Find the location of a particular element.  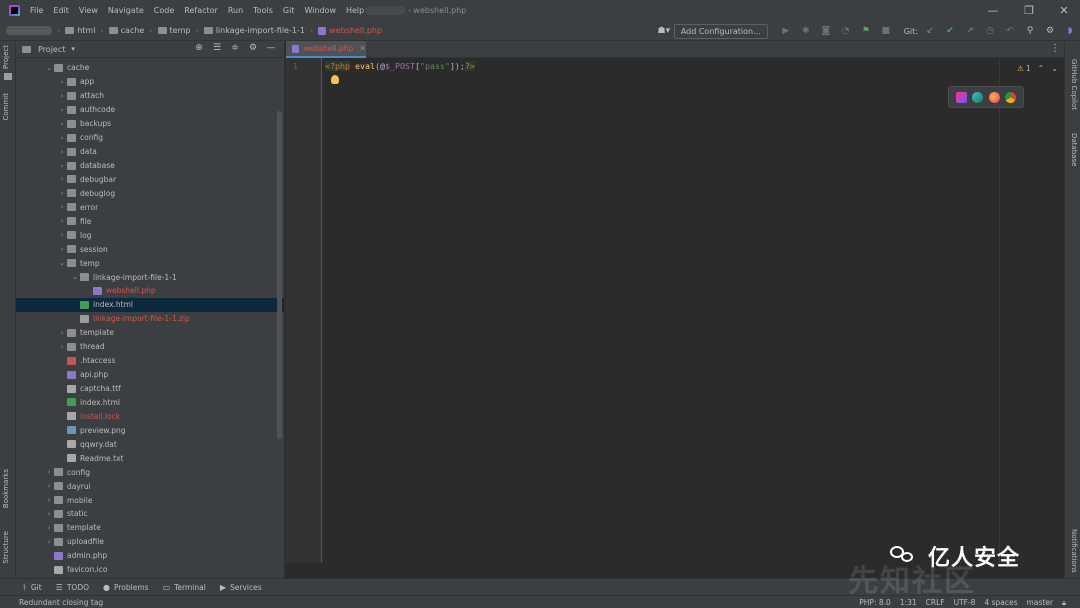

tree-folder-row: › static is located at coordinates (150, 514).